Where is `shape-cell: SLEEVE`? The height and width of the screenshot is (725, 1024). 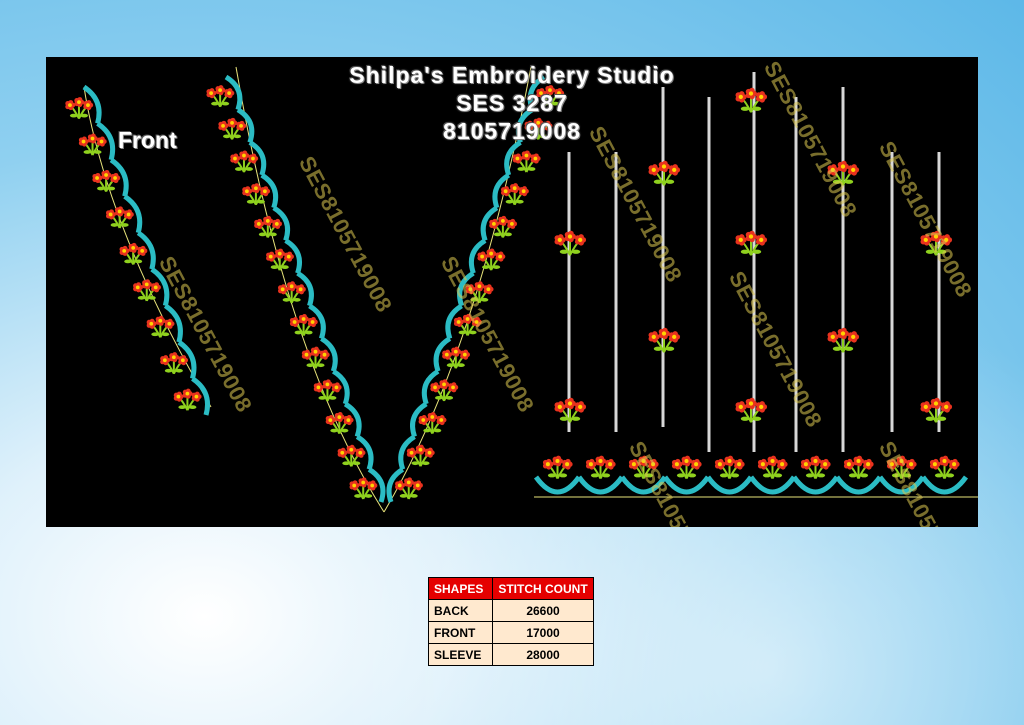 shape-cell: SLEEVE is located at coordinates (460, 654).